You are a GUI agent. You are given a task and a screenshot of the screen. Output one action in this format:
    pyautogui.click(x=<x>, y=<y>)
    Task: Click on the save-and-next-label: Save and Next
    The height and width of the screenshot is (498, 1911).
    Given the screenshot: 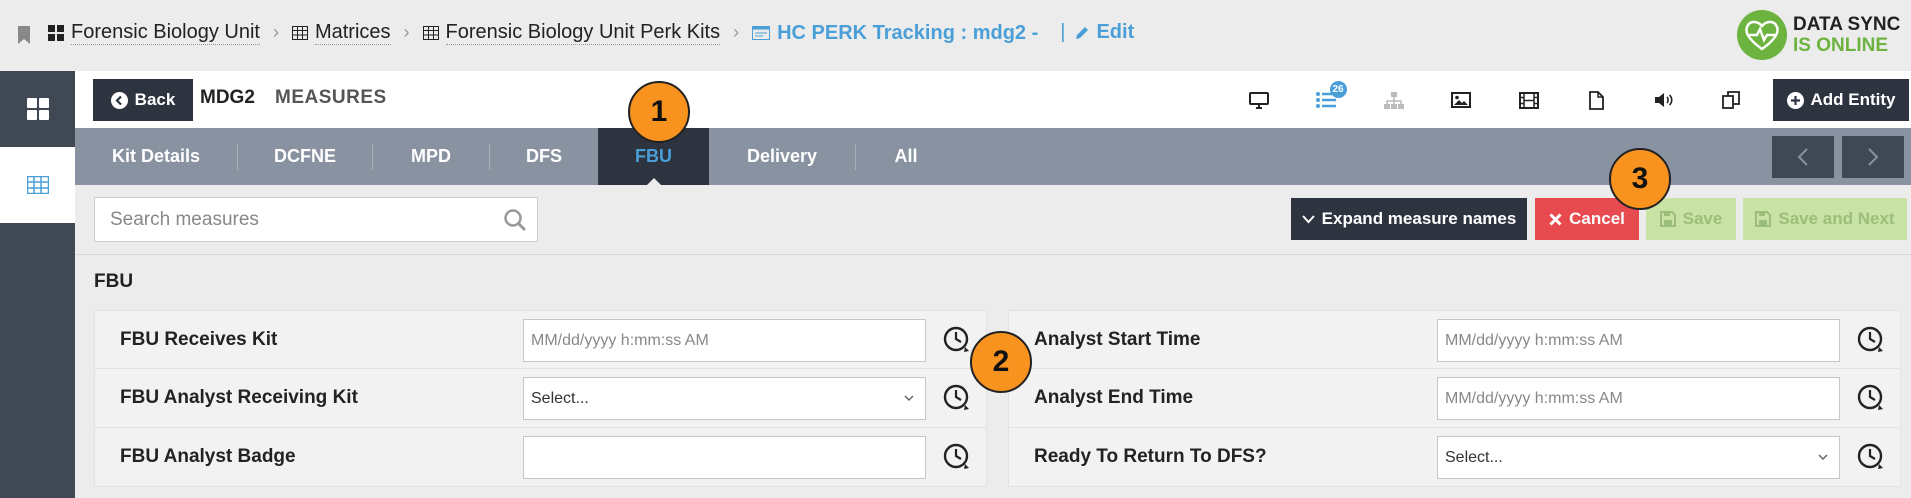 What is the action you would take?
    pyautogui.click(x=1836, y=218)
    